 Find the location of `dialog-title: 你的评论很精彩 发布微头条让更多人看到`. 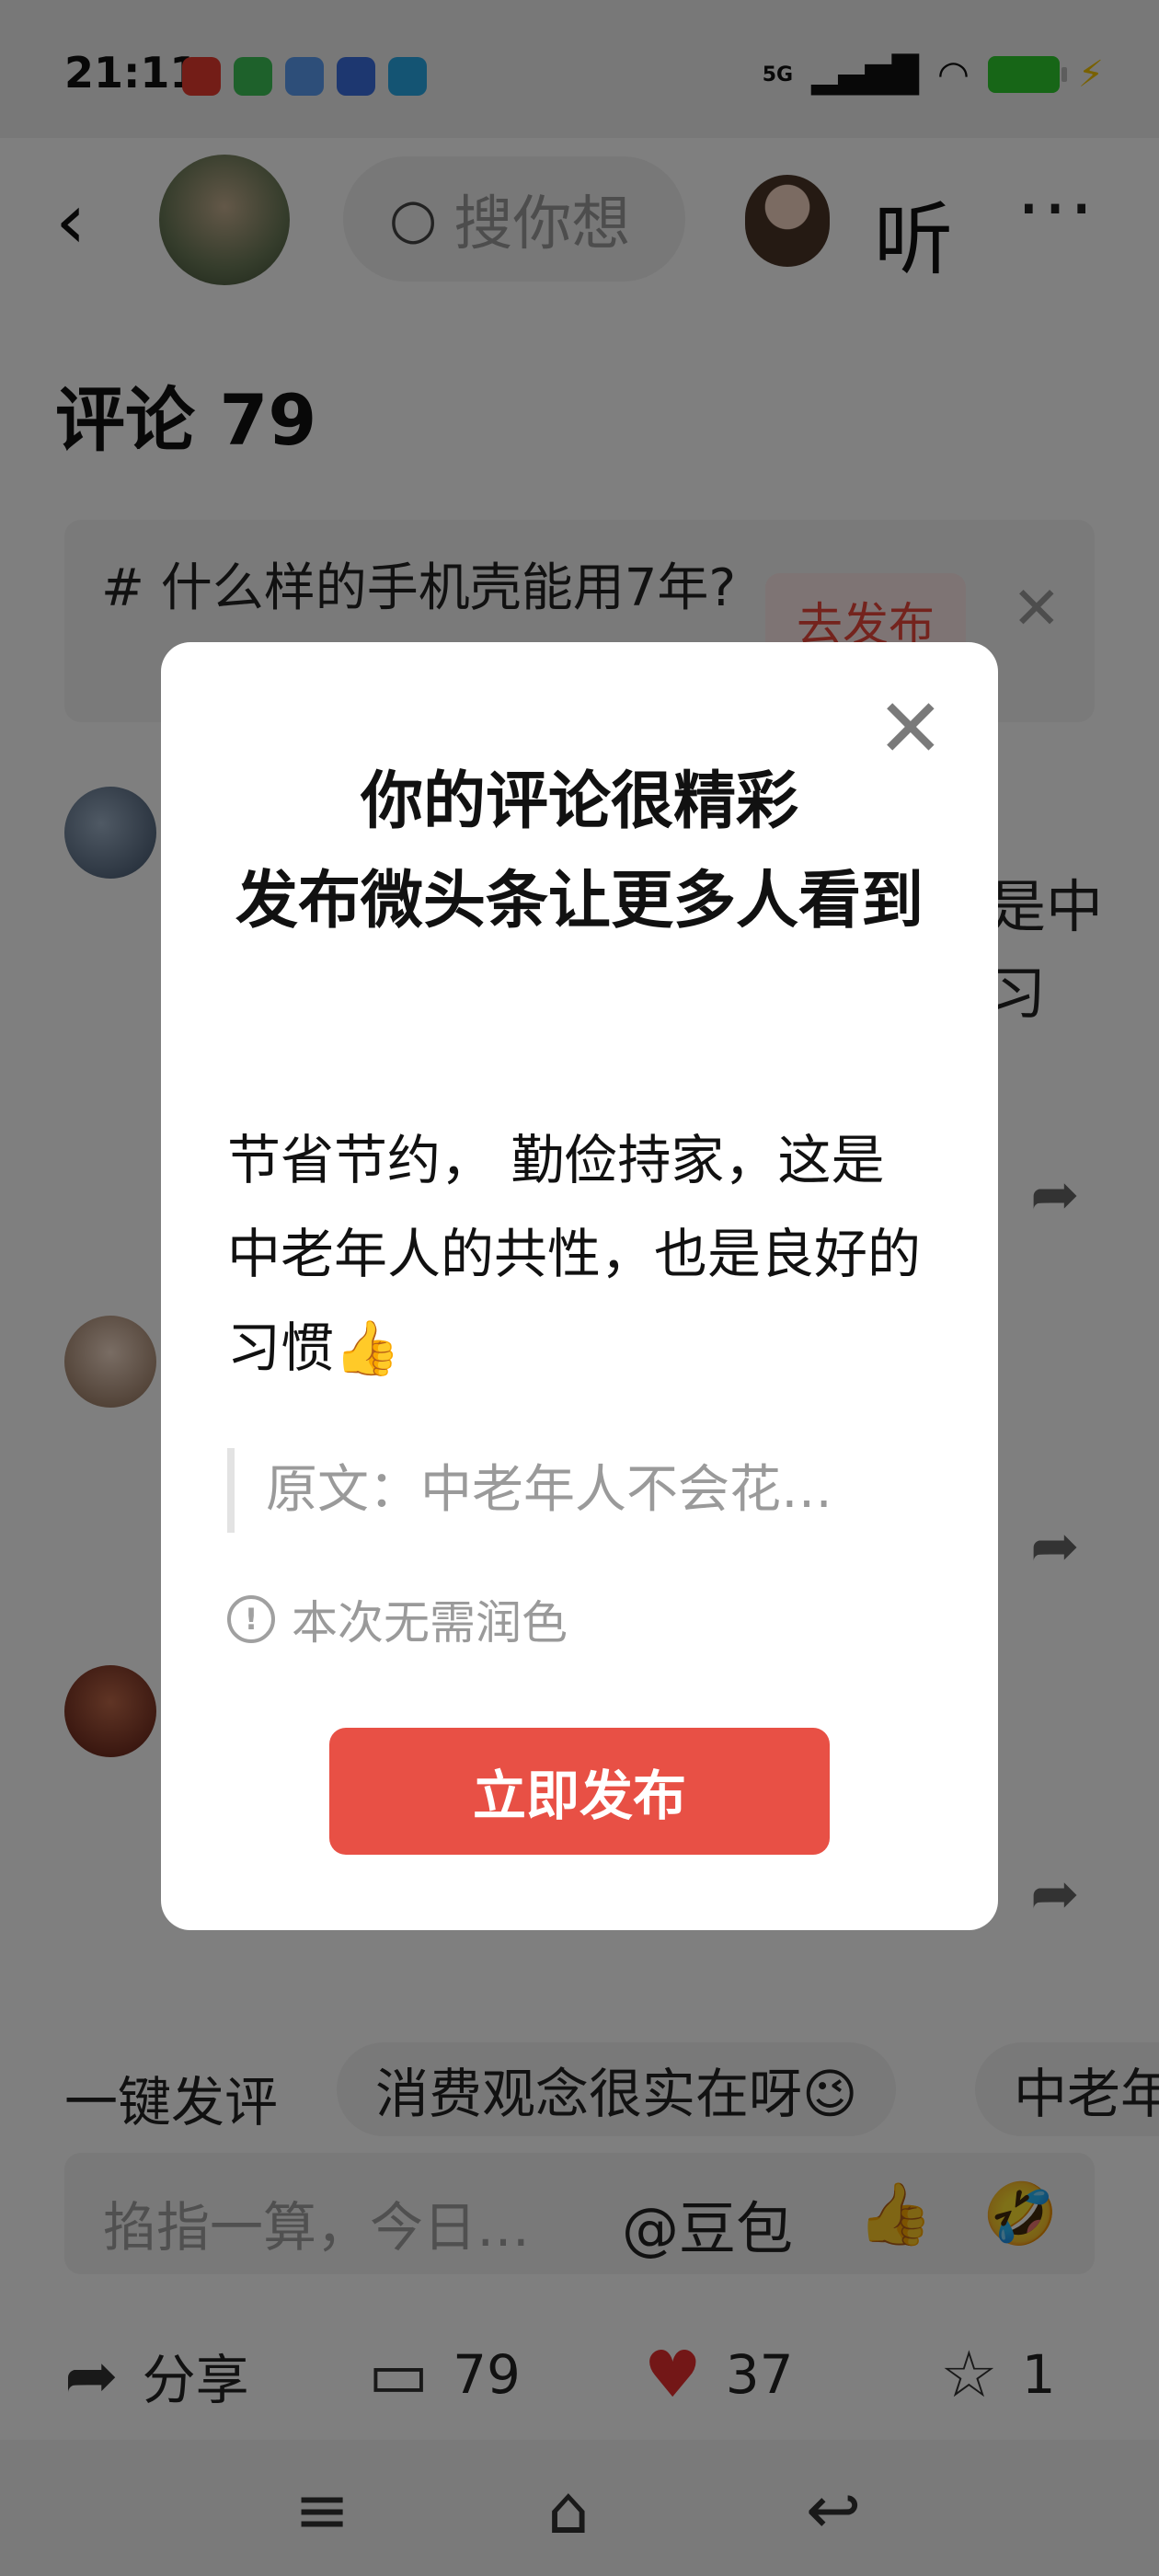

dialog-title: 你的评论很精彩 发布微头条让更多人看到 is located at coordinates (579, 852).